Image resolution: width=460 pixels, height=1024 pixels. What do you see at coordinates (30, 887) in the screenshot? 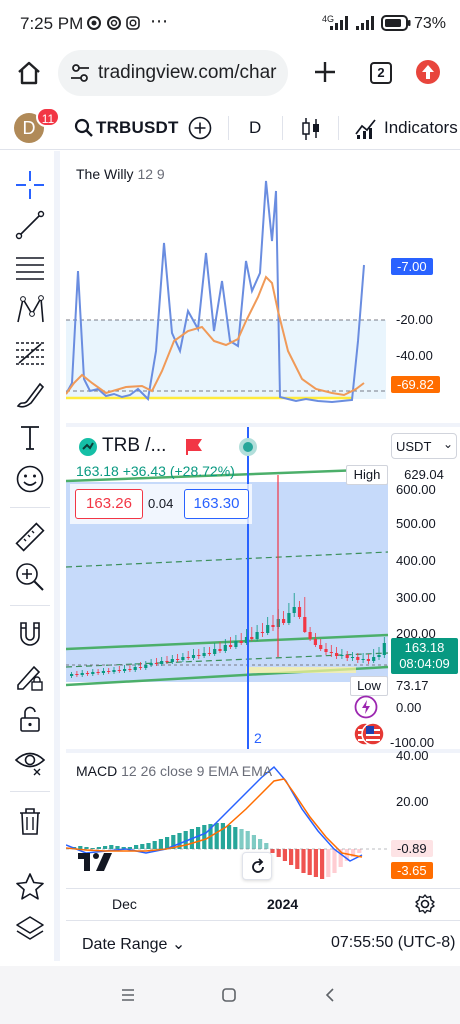
I see `favorites-star-icon` at bounding box center [30, 887].